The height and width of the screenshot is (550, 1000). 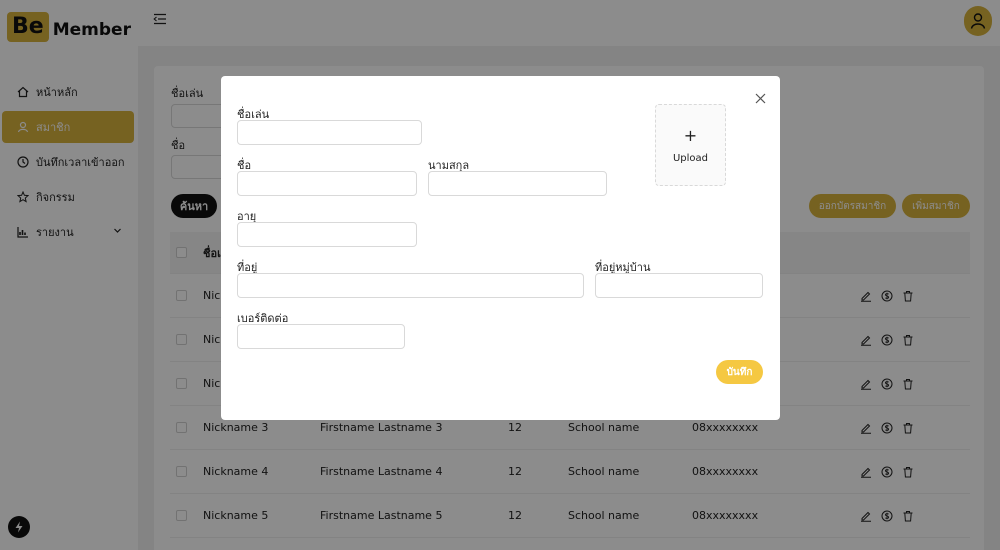 I want to click on save-button: บันทึก, so click(x=739, y=372).